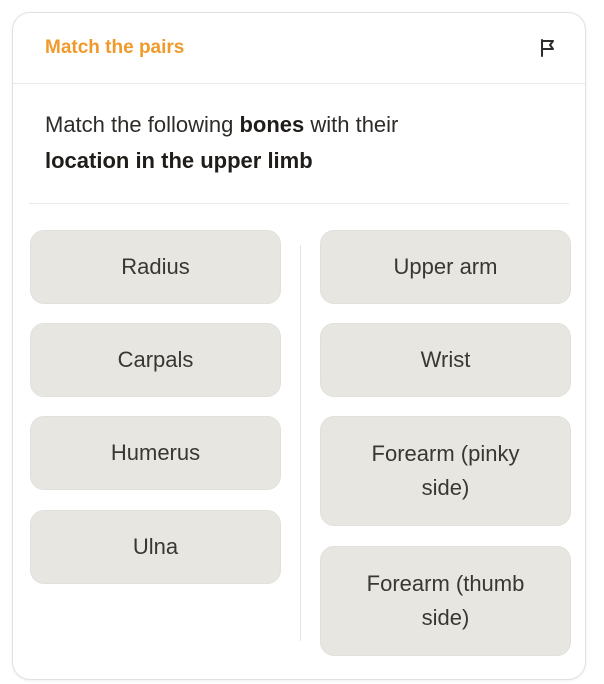 The width and height of the screenshot is (604, 684). Describe the element at coordinates (445, 360) in the screenshot. I see `right-tile-wrist: Wrist` at that location.